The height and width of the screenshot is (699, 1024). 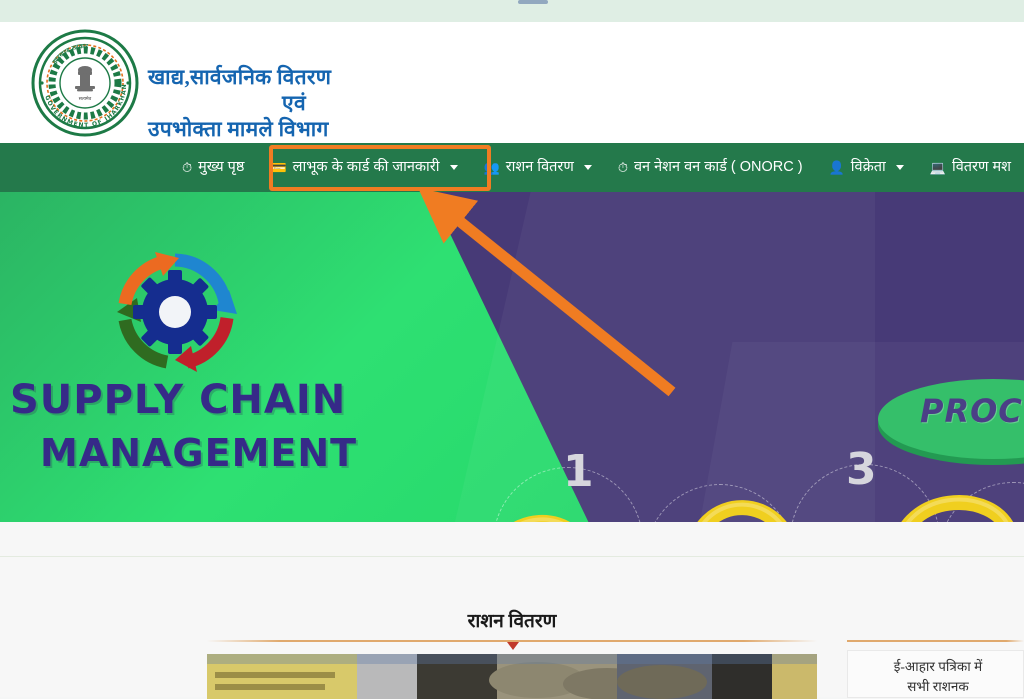 What do you see at coordinates (938, 677) in the screenshot?
I see `e-aahar-card-text: ई-आहार पत्रिका में सभी राशनक` at bounding box center [938, 677].